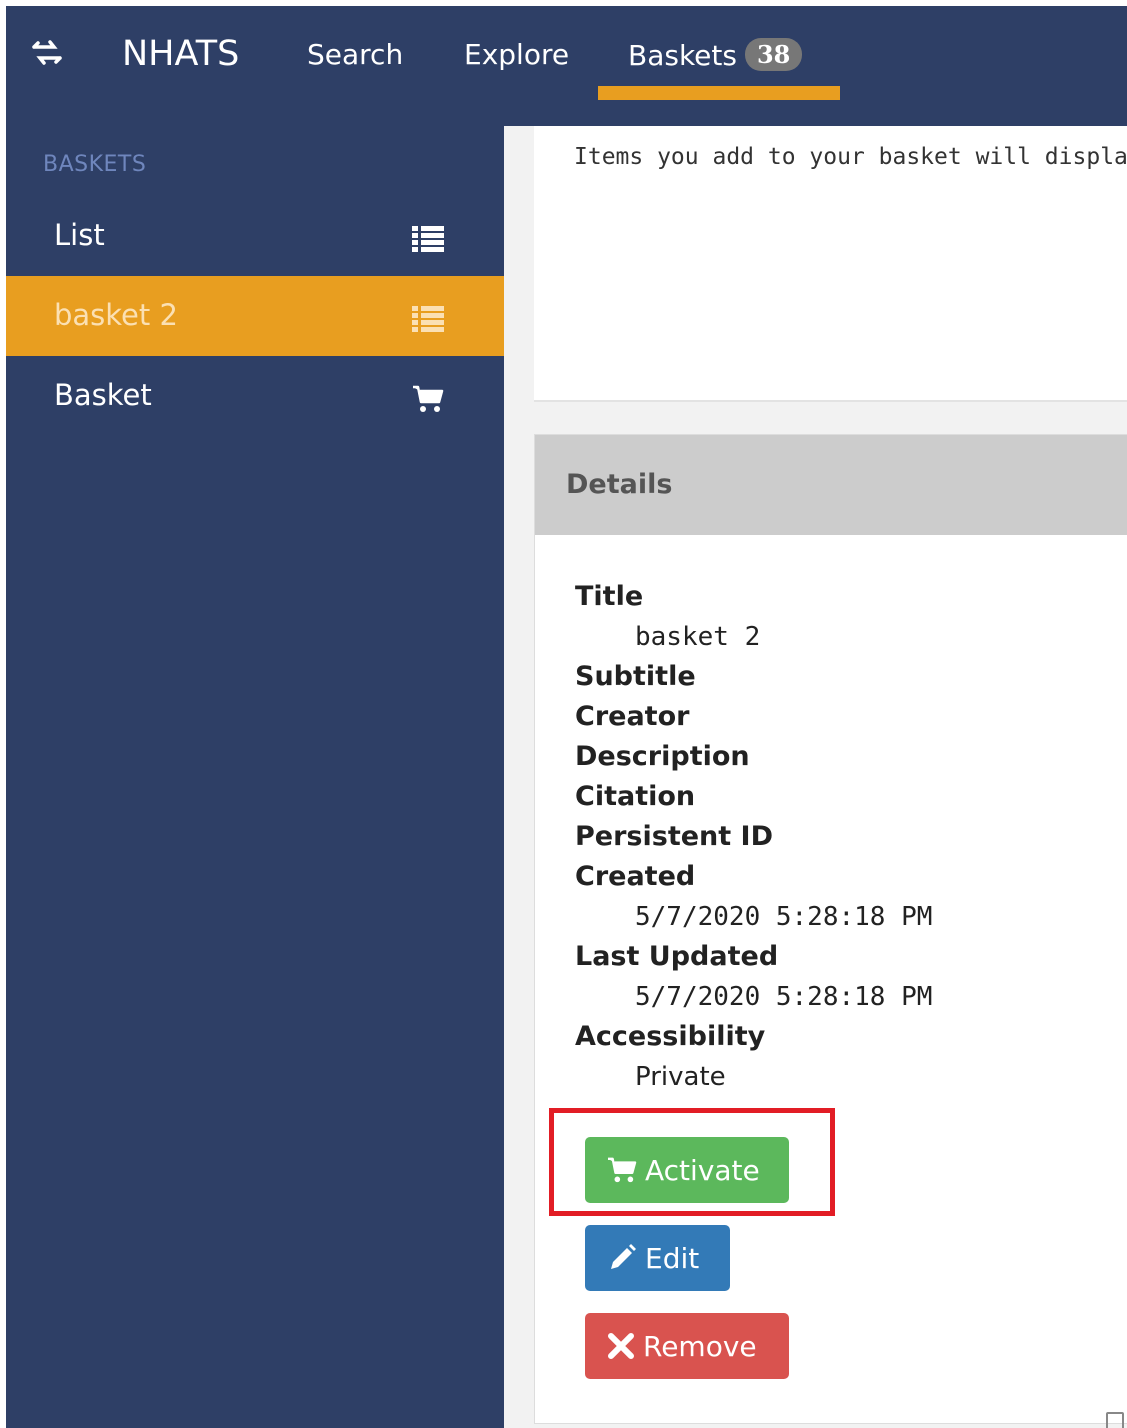 The width and height of the screenshot is (1127, 1428). What do you see at coordinates (621, 1346) in the screenshot?
I see `close-icon` at bounding box center [621, 1346].